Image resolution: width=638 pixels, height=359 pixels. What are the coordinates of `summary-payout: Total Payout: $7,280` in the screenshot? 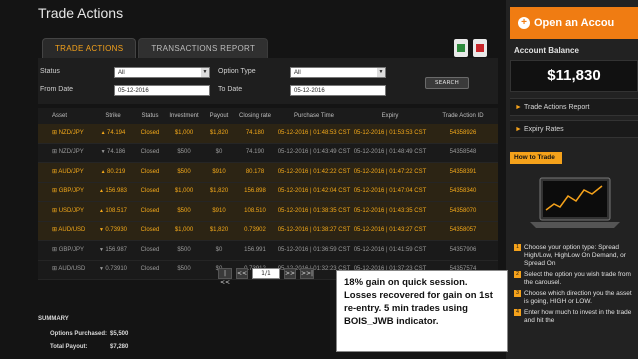 It's located at (83, 346).